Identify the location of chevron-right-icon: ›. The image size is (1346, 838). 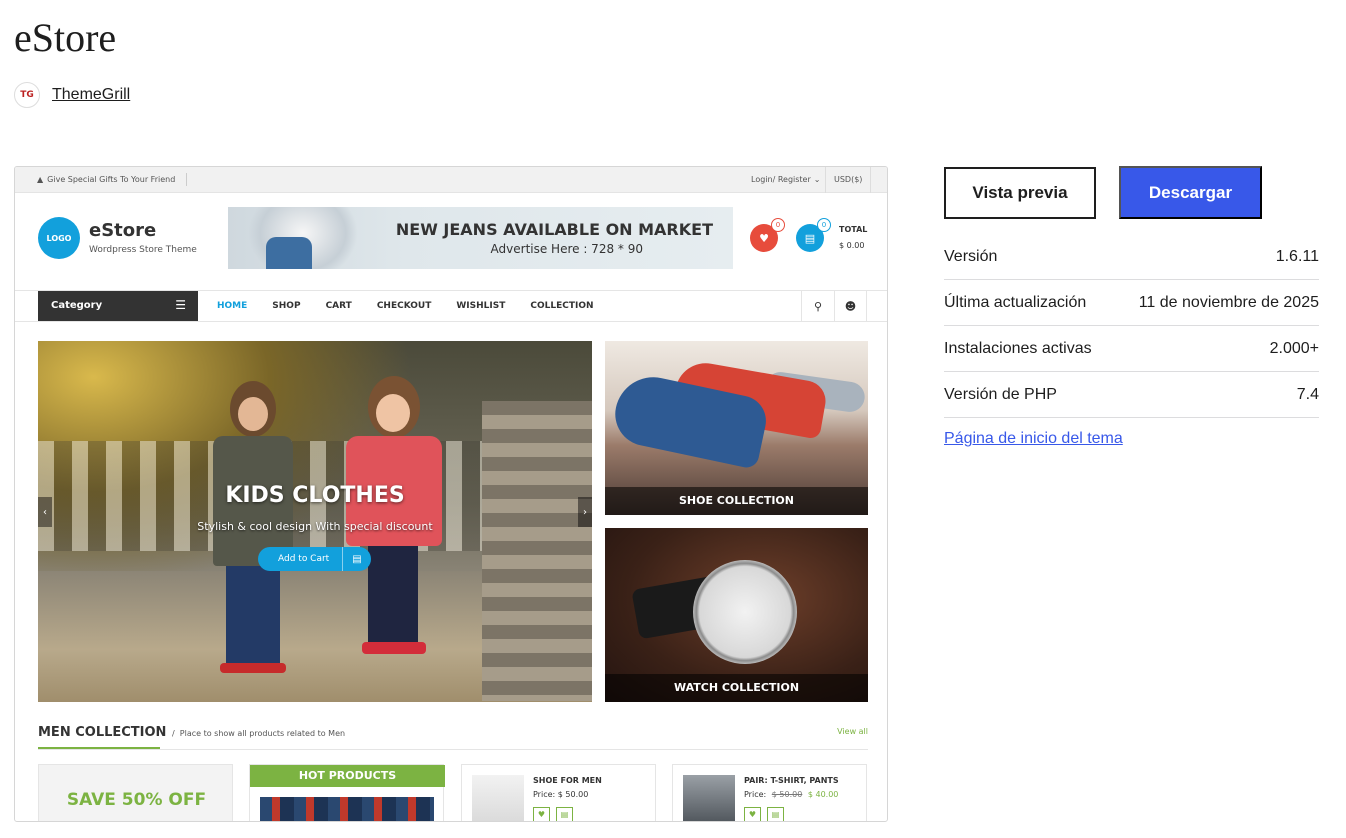
(585, 512).